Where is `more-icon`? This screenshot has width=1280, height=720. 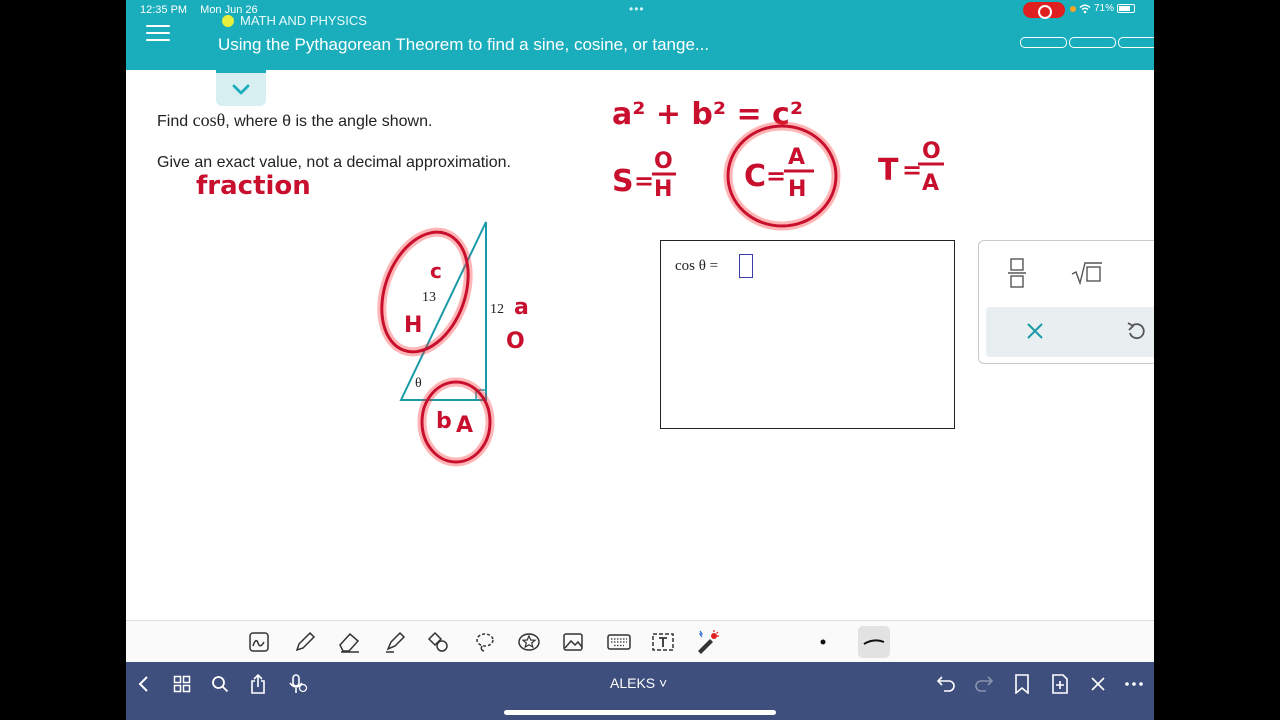
more-icon is located at coordinates (1134, 684).